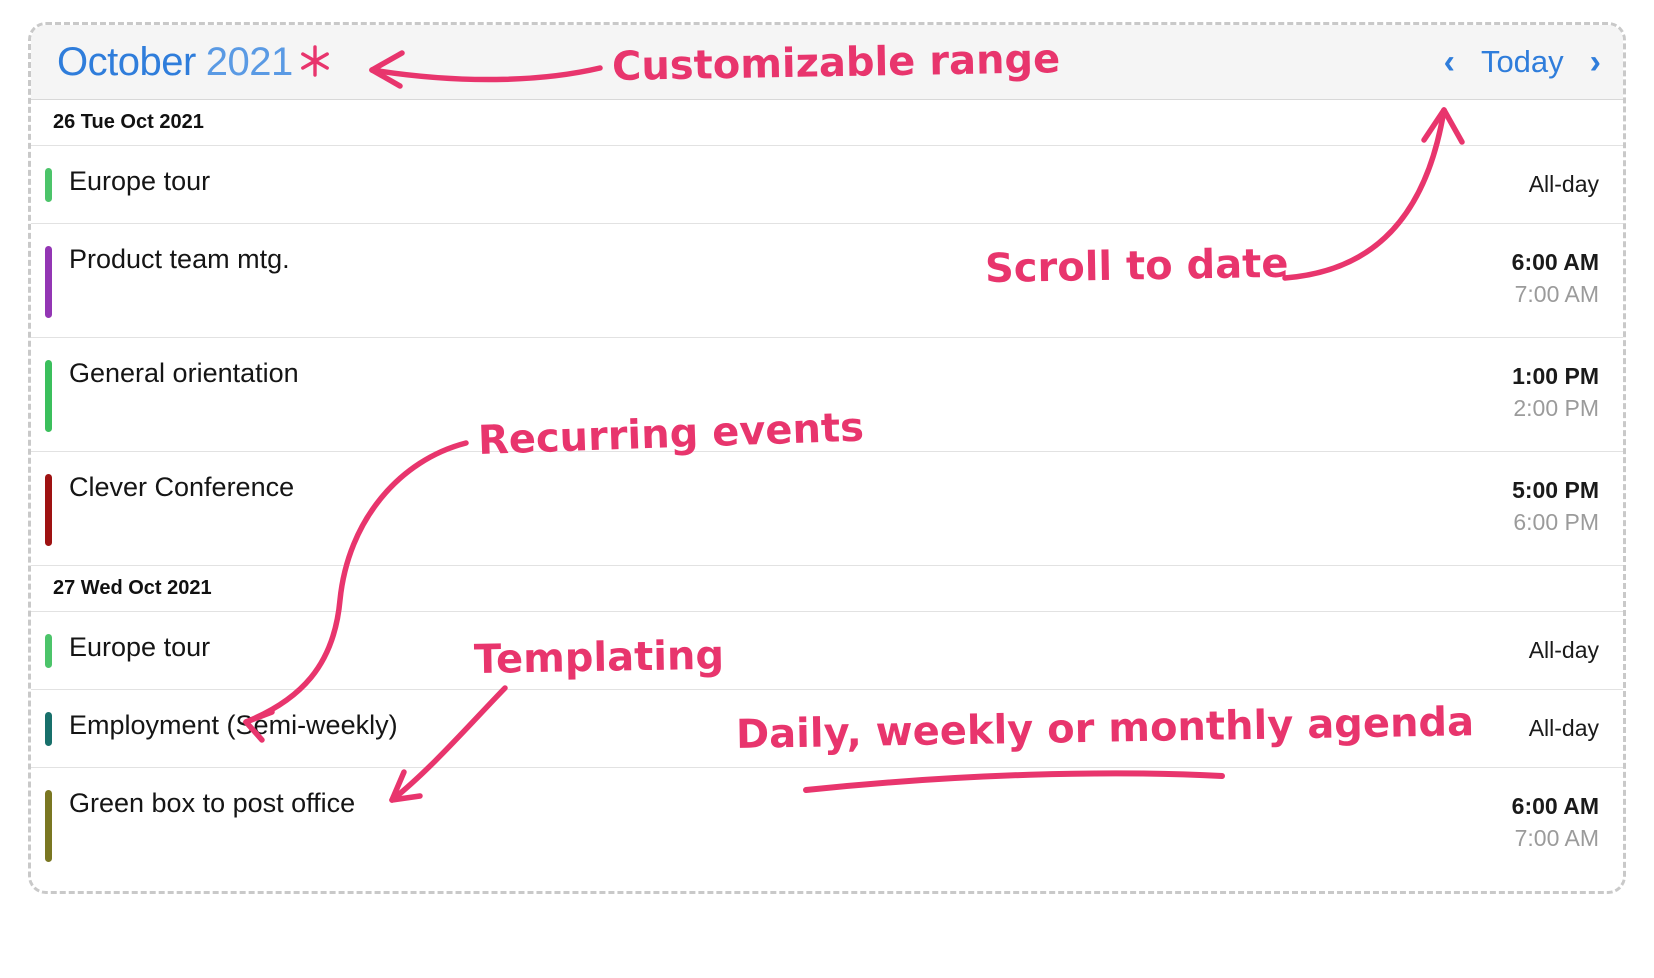 Image resolution: width=1654 pixels, height=978 pixels. What do you see at coordinates (1595, 62) in the screenshot?
I see `next-arrow-icon: ›` at bounding box center [1595, 62].